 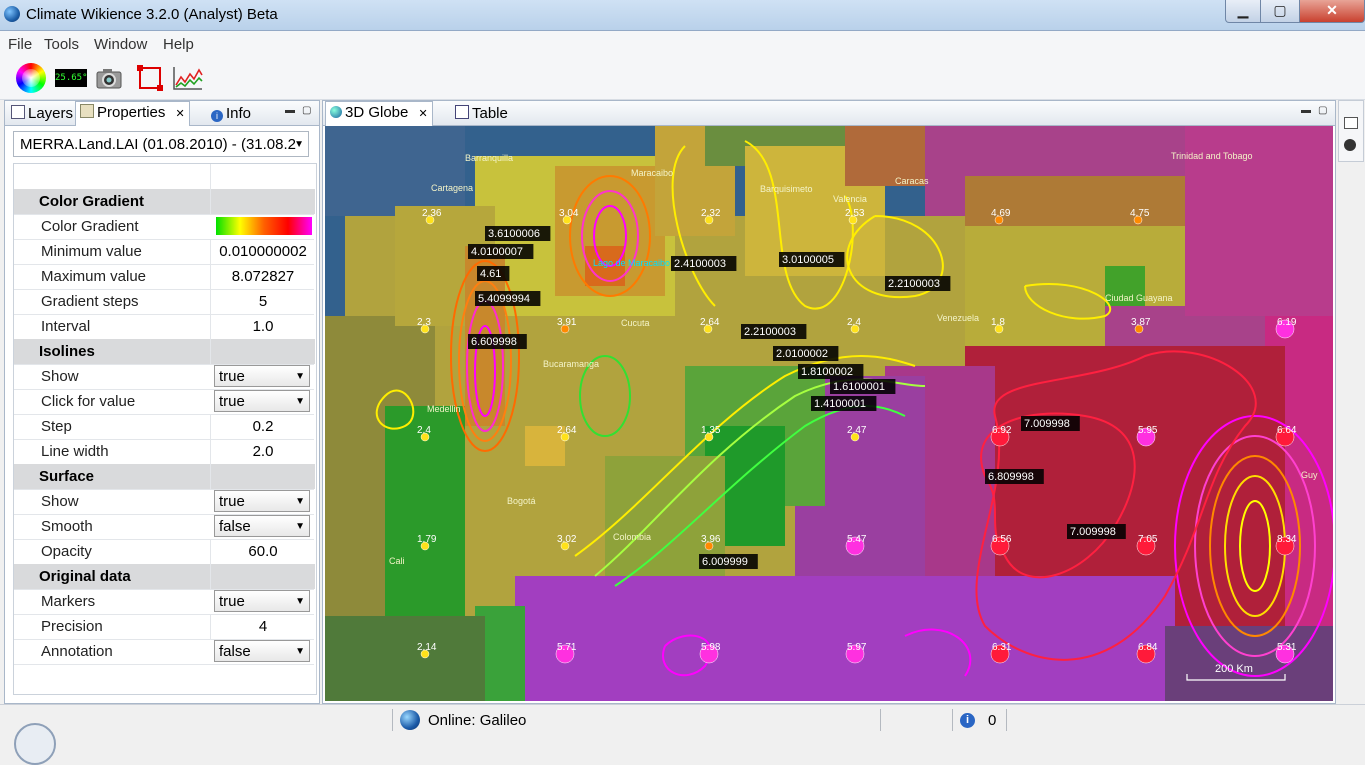 I want to click on menu-window: Window, so click(x=120, y=44).